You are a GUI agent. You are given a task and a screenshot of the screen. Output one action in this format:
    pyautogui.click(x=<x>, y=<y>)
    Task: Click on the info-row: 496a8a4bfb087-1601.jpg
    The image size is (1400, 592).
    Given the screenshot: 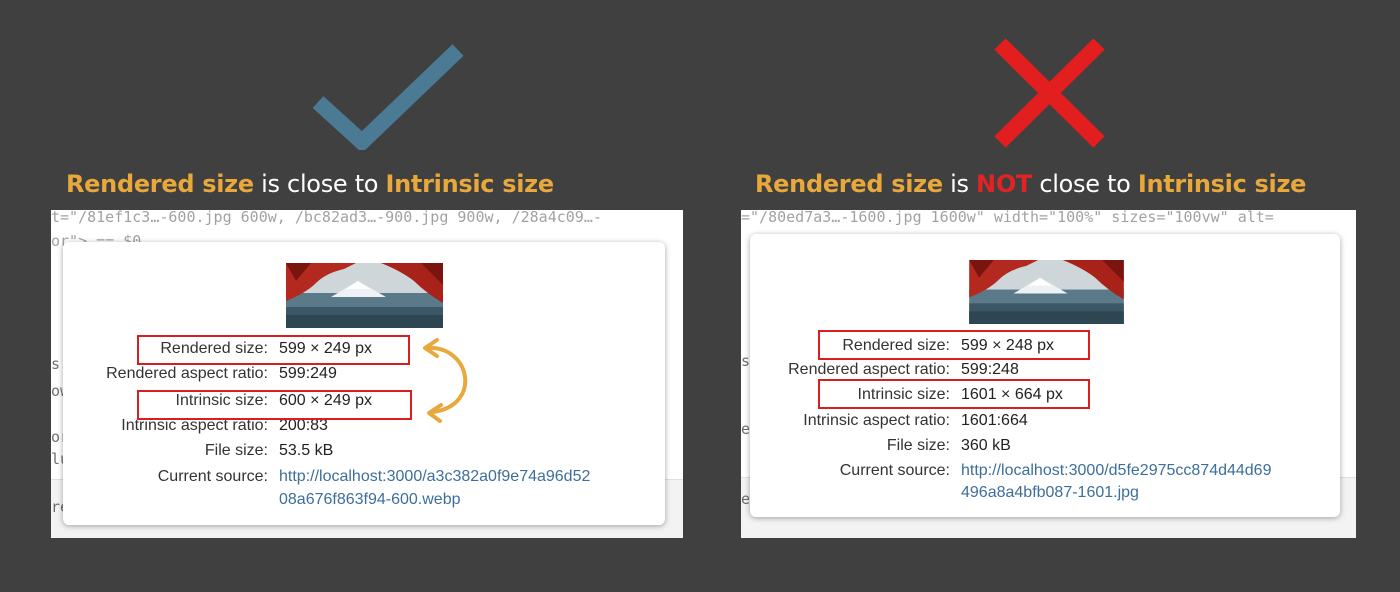 What is the action you would take?
    pyautogui.click(x=1045, y=496)
    